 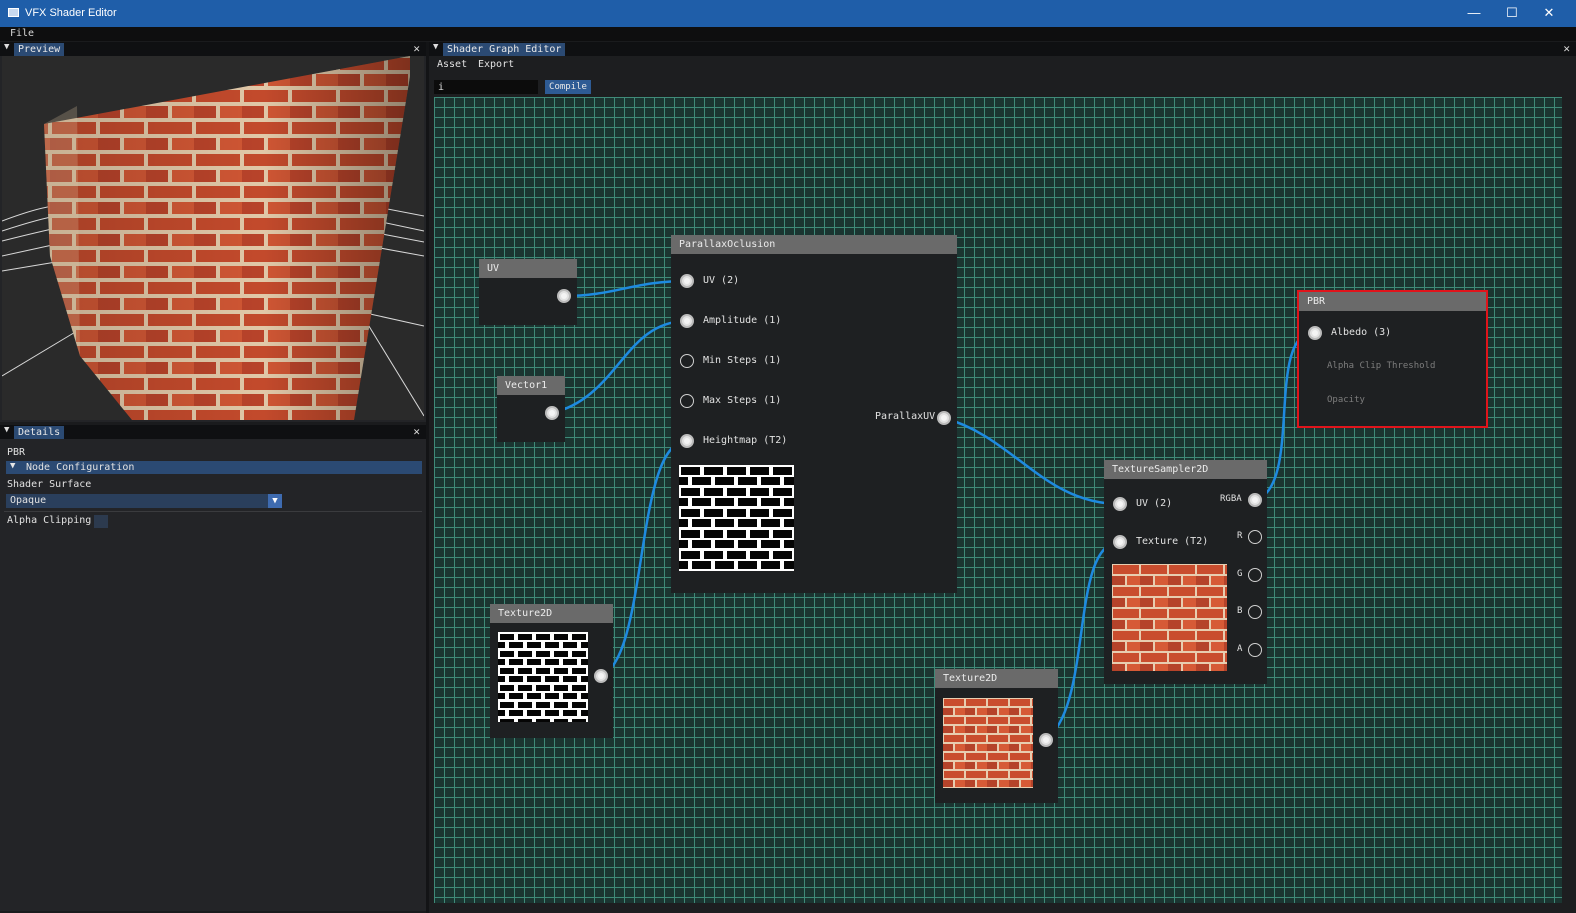 I want to click on node-texture2d-heightmap: Texture2D, so click(x=551, y=671).